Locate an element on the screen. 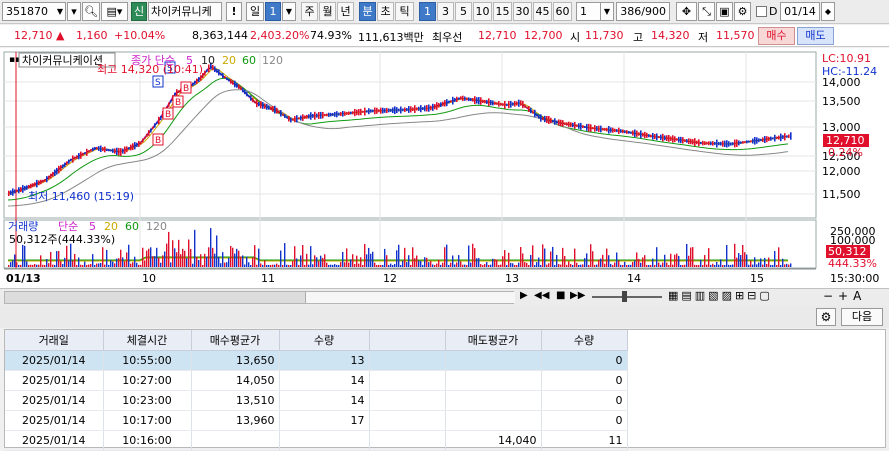 The height and width of the screenshot is (451, 889). chart-scrollbar-thumb is located at coordinates (410, 297).